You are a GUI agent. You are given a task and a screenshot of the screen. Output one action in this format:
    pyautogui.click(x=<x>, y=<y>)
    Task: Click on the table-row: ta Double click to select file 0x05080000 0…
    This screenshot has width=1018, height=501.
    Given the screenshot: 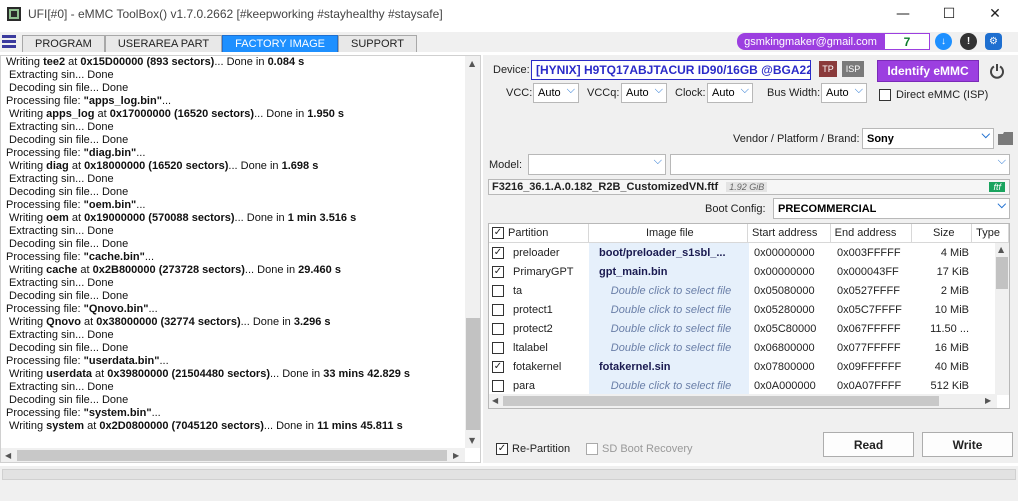 What is the action you would take?
    pyautogui.click(x=749, y=290)
    